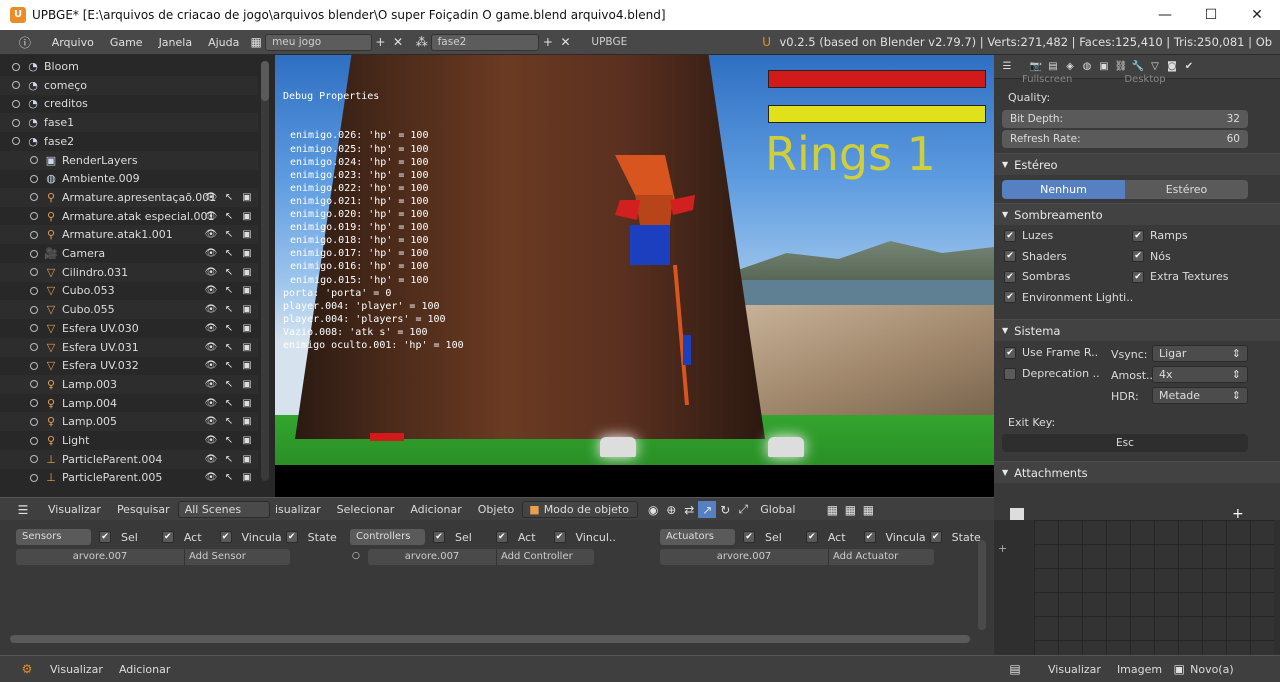 The image size is (1280, 682). Describe the element at coordinates (223, 42) in the screenshot. I see `menu-ajuda: Ajuda` at that location.